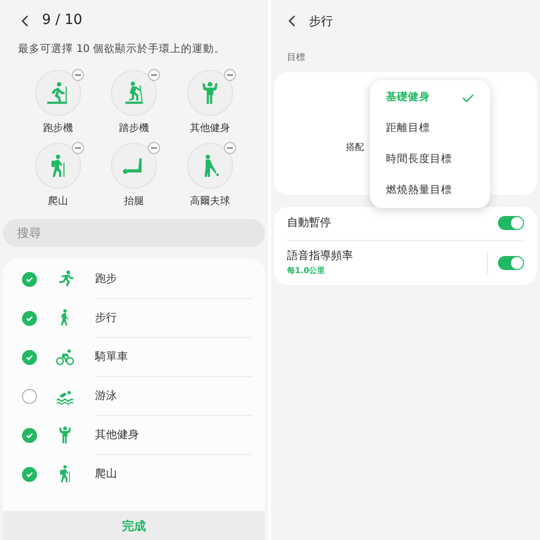 Image resolution: width=540 pixels, height=540 pixels. What do you see at coordinates (106, 278) in the screenshot?
I see `sport-name: 跑步` at bounding box center [106, 278].